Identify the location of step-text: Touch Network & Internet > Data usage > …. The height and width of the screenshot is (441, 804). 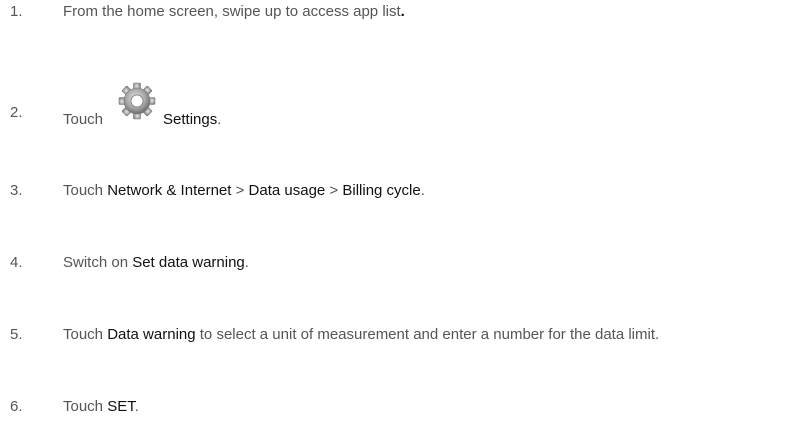
(244, 190).